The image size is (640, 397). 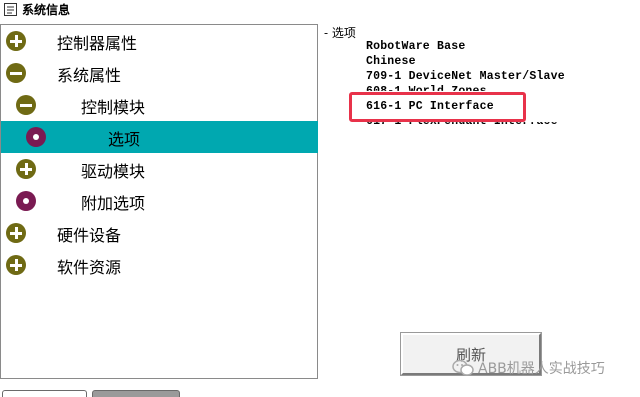 I want to click on wechat-logo-icon, so click(x=463, y=368).